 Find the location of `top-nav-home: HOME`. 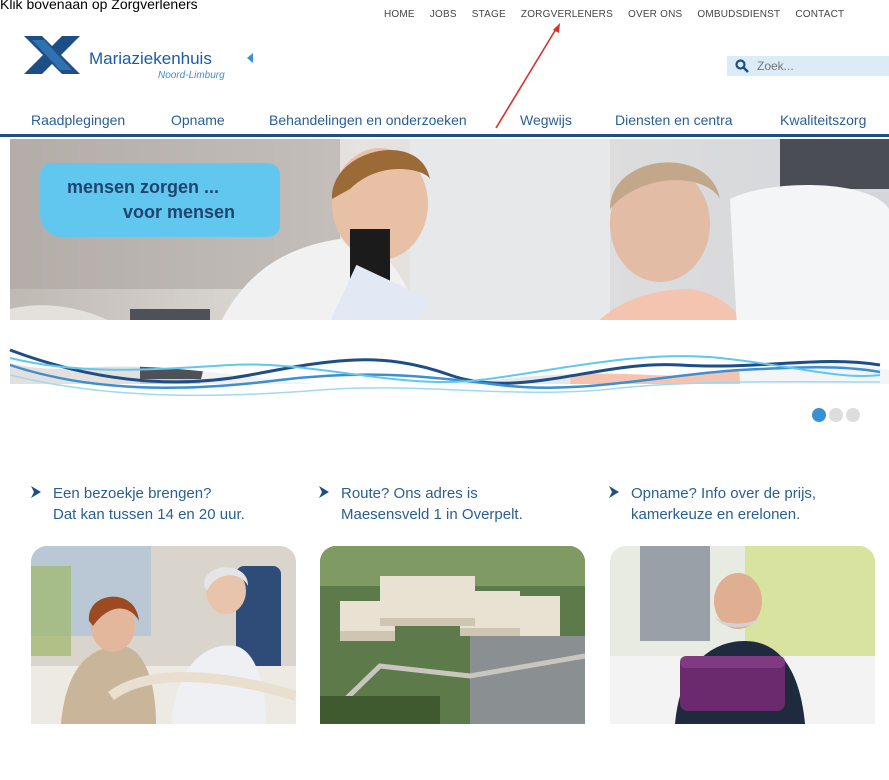

top-nav-home: HOME is located at coordinates (399, 14).